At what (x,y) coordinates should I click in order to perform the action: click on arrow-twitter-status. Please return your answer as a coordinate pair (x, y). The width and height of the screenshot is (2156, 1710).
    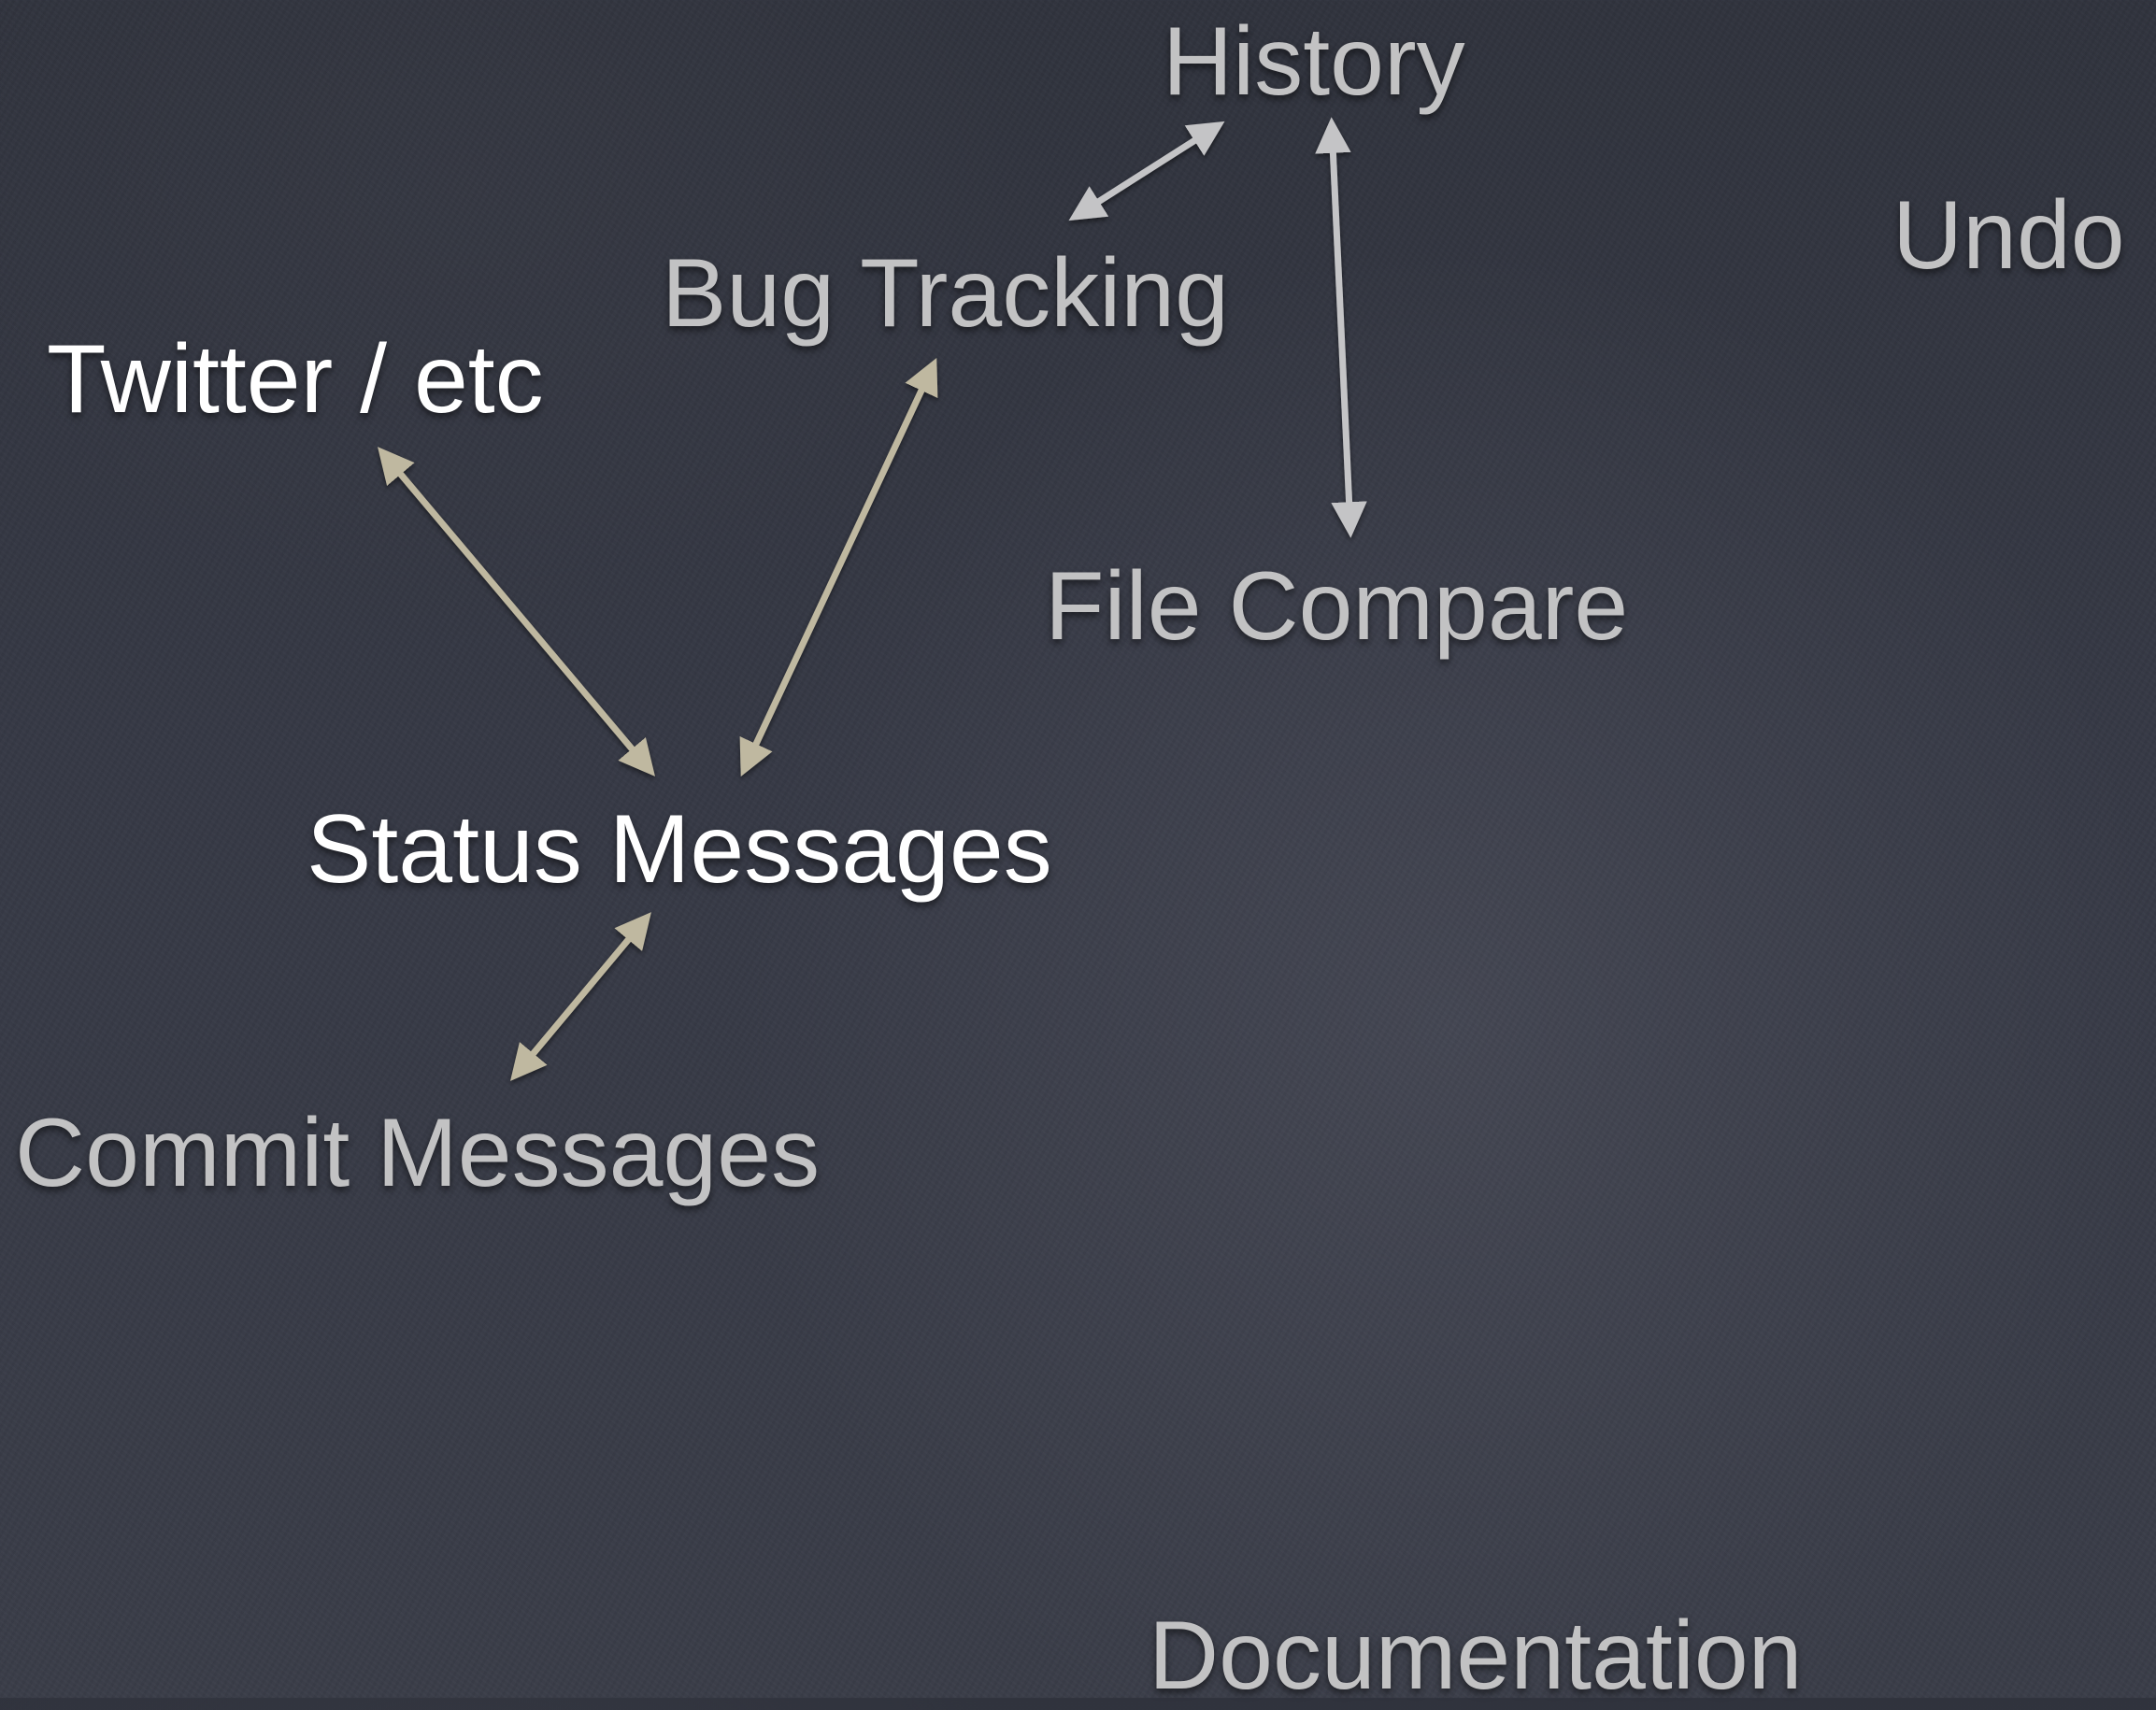
    Looking at the image, I should click on (517, 612).